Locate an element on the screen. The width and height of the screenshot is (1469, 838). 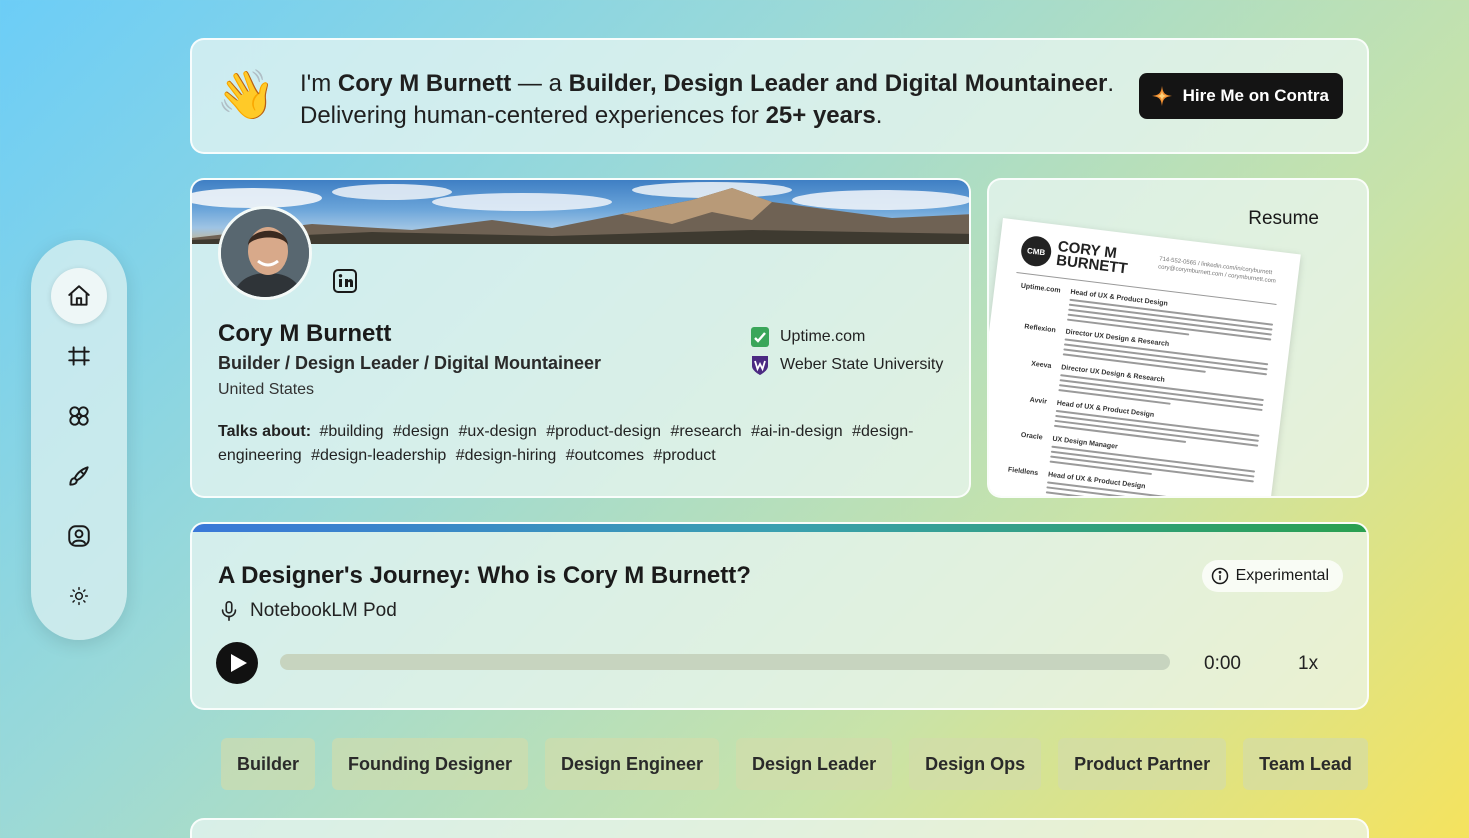
resume-name: CORY M BURNETT is located at coordinates (1092, 257).